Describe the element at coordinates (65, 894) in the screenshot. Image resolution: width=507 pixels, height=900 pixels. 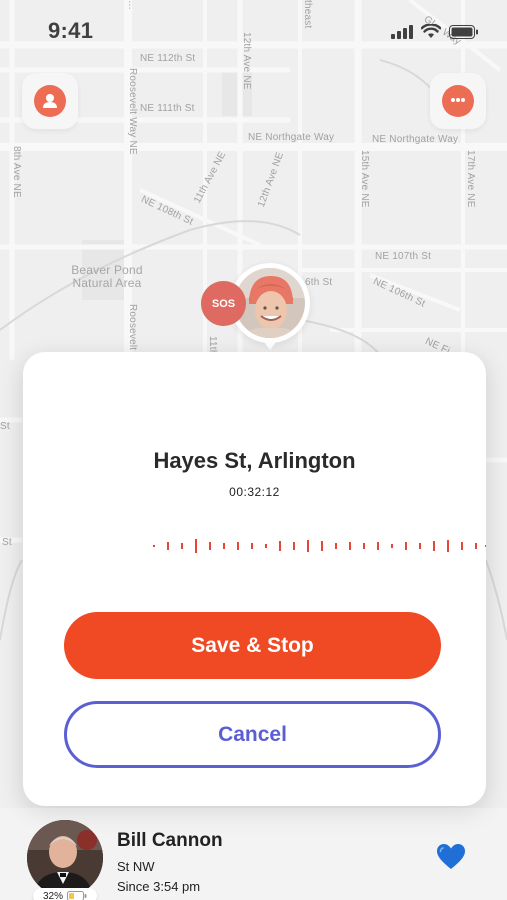
I see `battery-status: 32%` at that location.